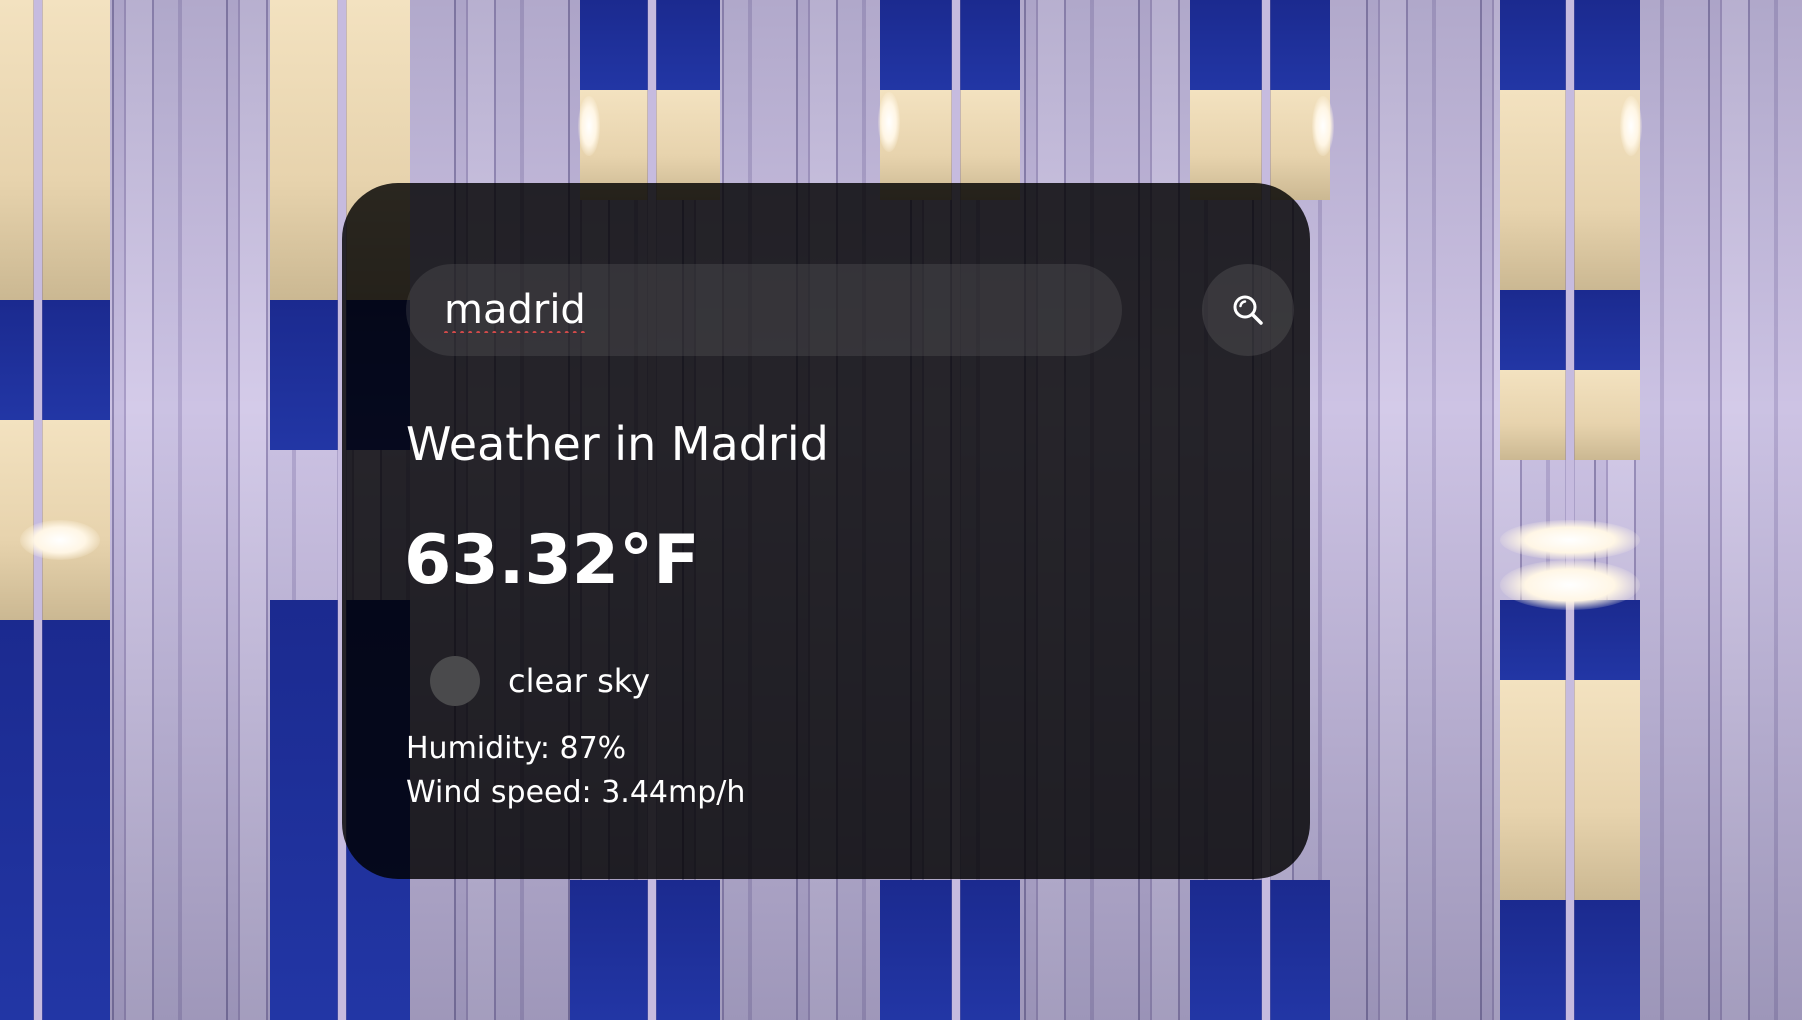 Image resolution: width=1802 pixels, height=1020 pixels. Describe the element at coordinates (552, 560) in the screenshot. I see `temperature: 63.32°F` at that location.